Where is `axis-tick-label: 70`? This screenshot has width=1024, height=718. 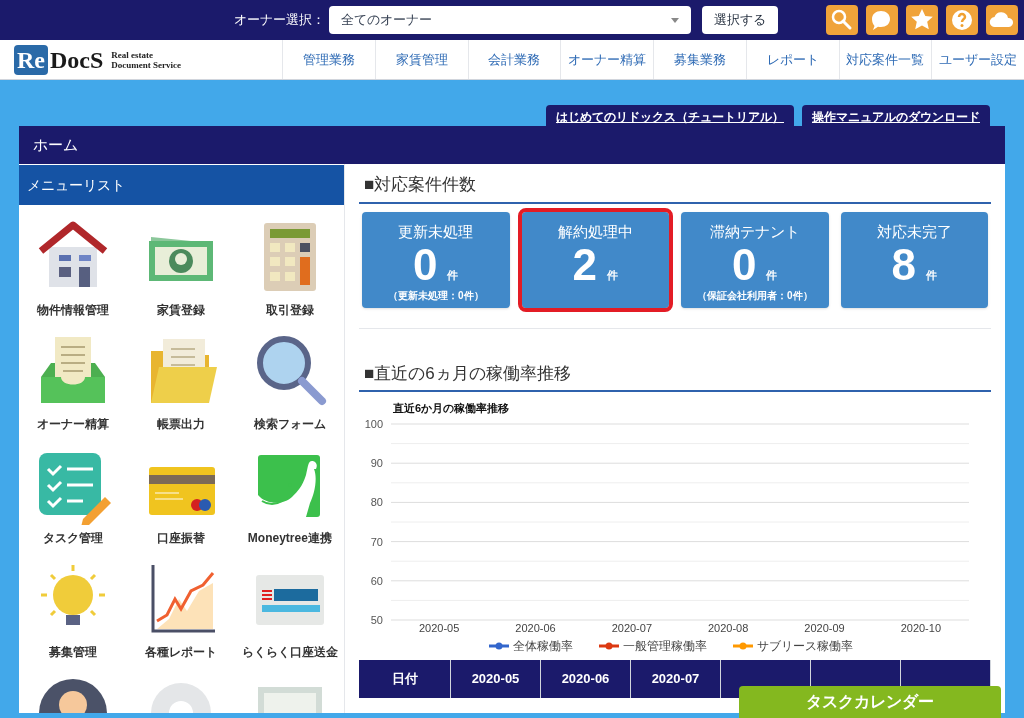 axis-tick-label: 70 is located at coordinates (376, 541).